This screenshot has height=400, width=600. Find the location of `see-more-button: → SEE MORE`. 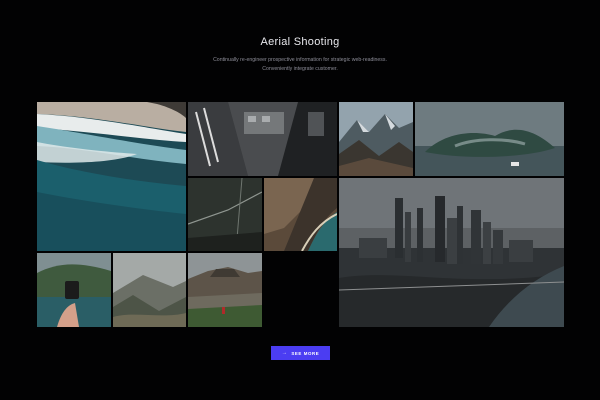

see-more-button: → SEE MORE is located at coordinates (300, 353).